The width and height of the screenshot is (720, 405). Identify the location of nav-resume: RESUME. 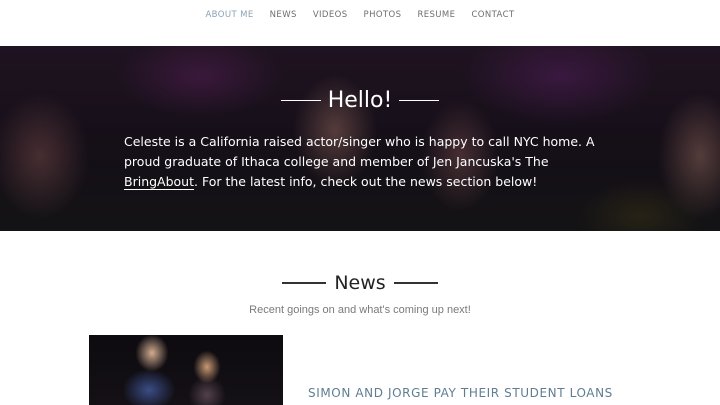
(436, 15).